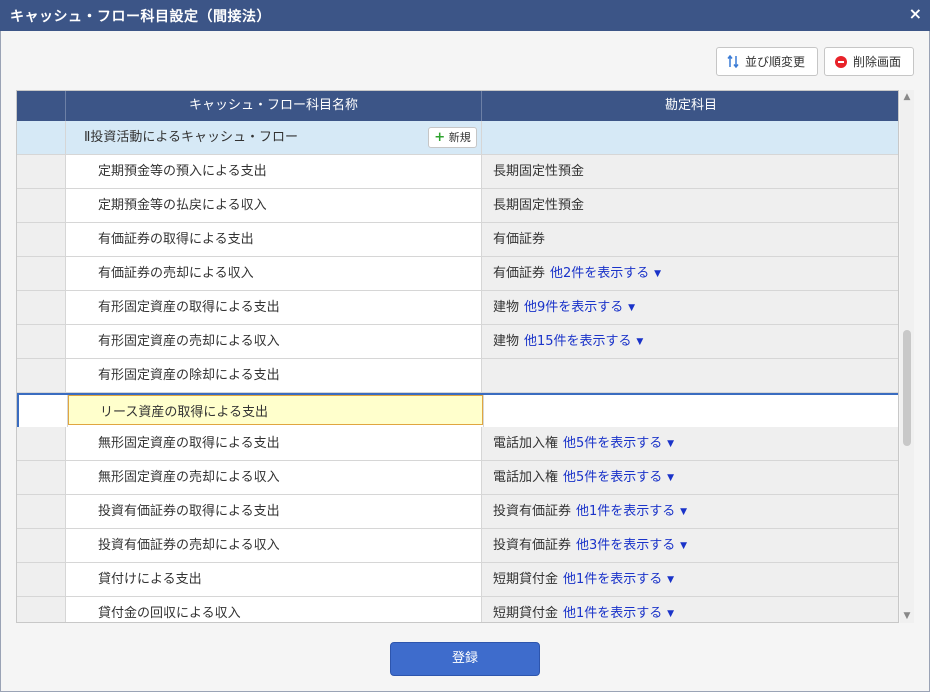  What do you see at coordinates (452, 137) in the screenshot?
I see `new-button: + 新規` at bounding box center [452, 137].